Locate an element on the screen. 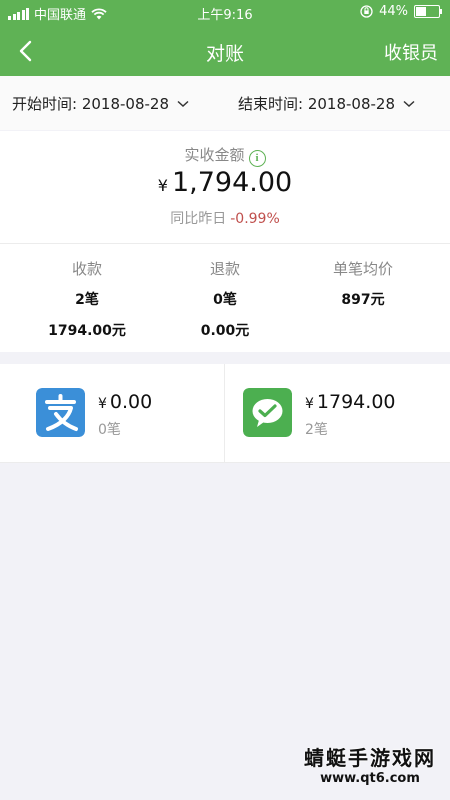  status-bar: 中国联通 上午9:16 44% is located at coordinates (225, 13).